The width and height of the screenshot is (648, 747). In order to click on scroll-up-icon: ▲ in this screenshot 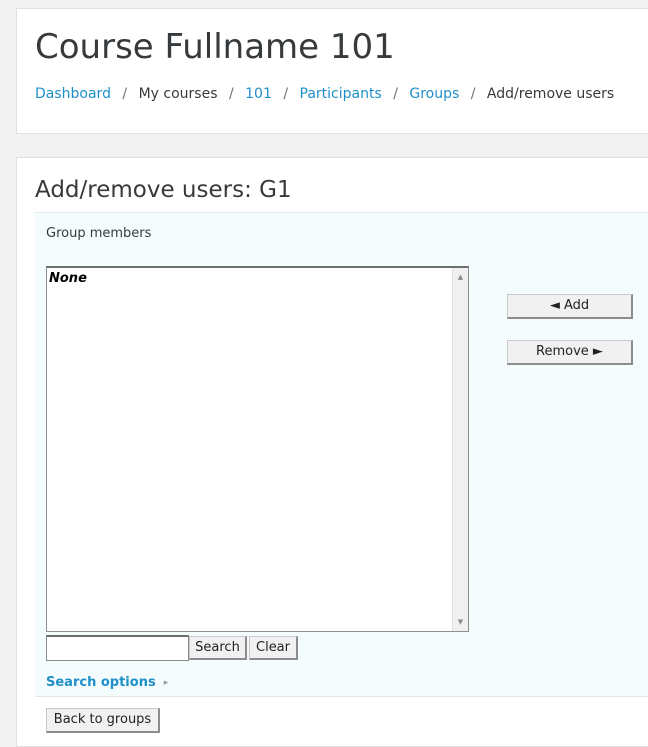, I will do `click(460, 277)`.